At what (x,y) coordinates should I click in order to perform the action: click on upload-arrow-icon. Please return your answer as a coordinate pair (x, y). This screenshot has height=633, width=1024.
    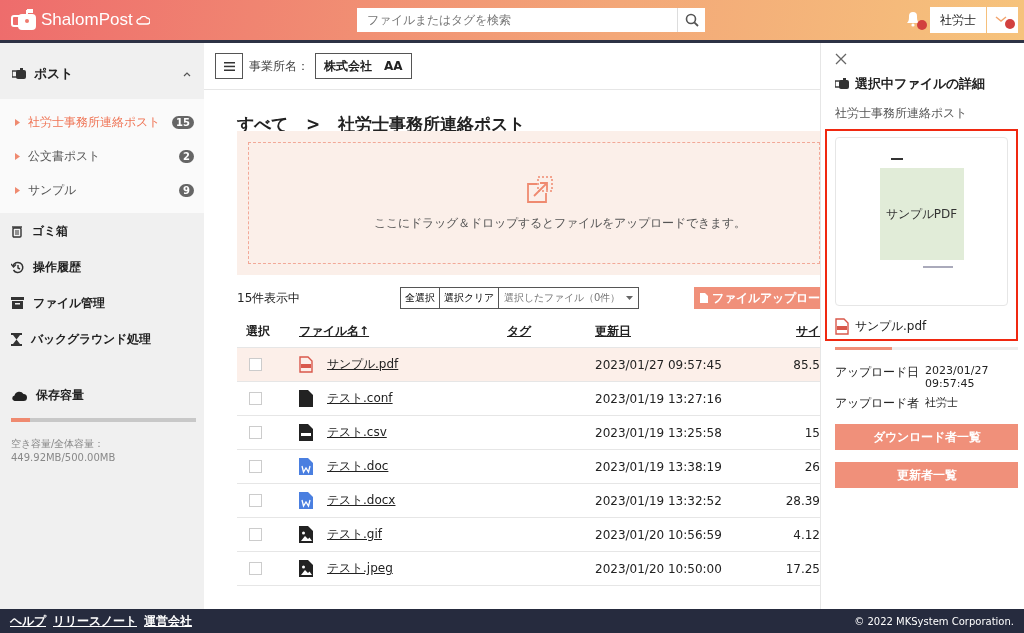
    Looking at the image, I should click on (539, 189).